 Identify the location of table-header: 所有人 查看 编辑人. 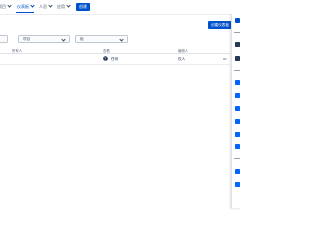
(115, 50).